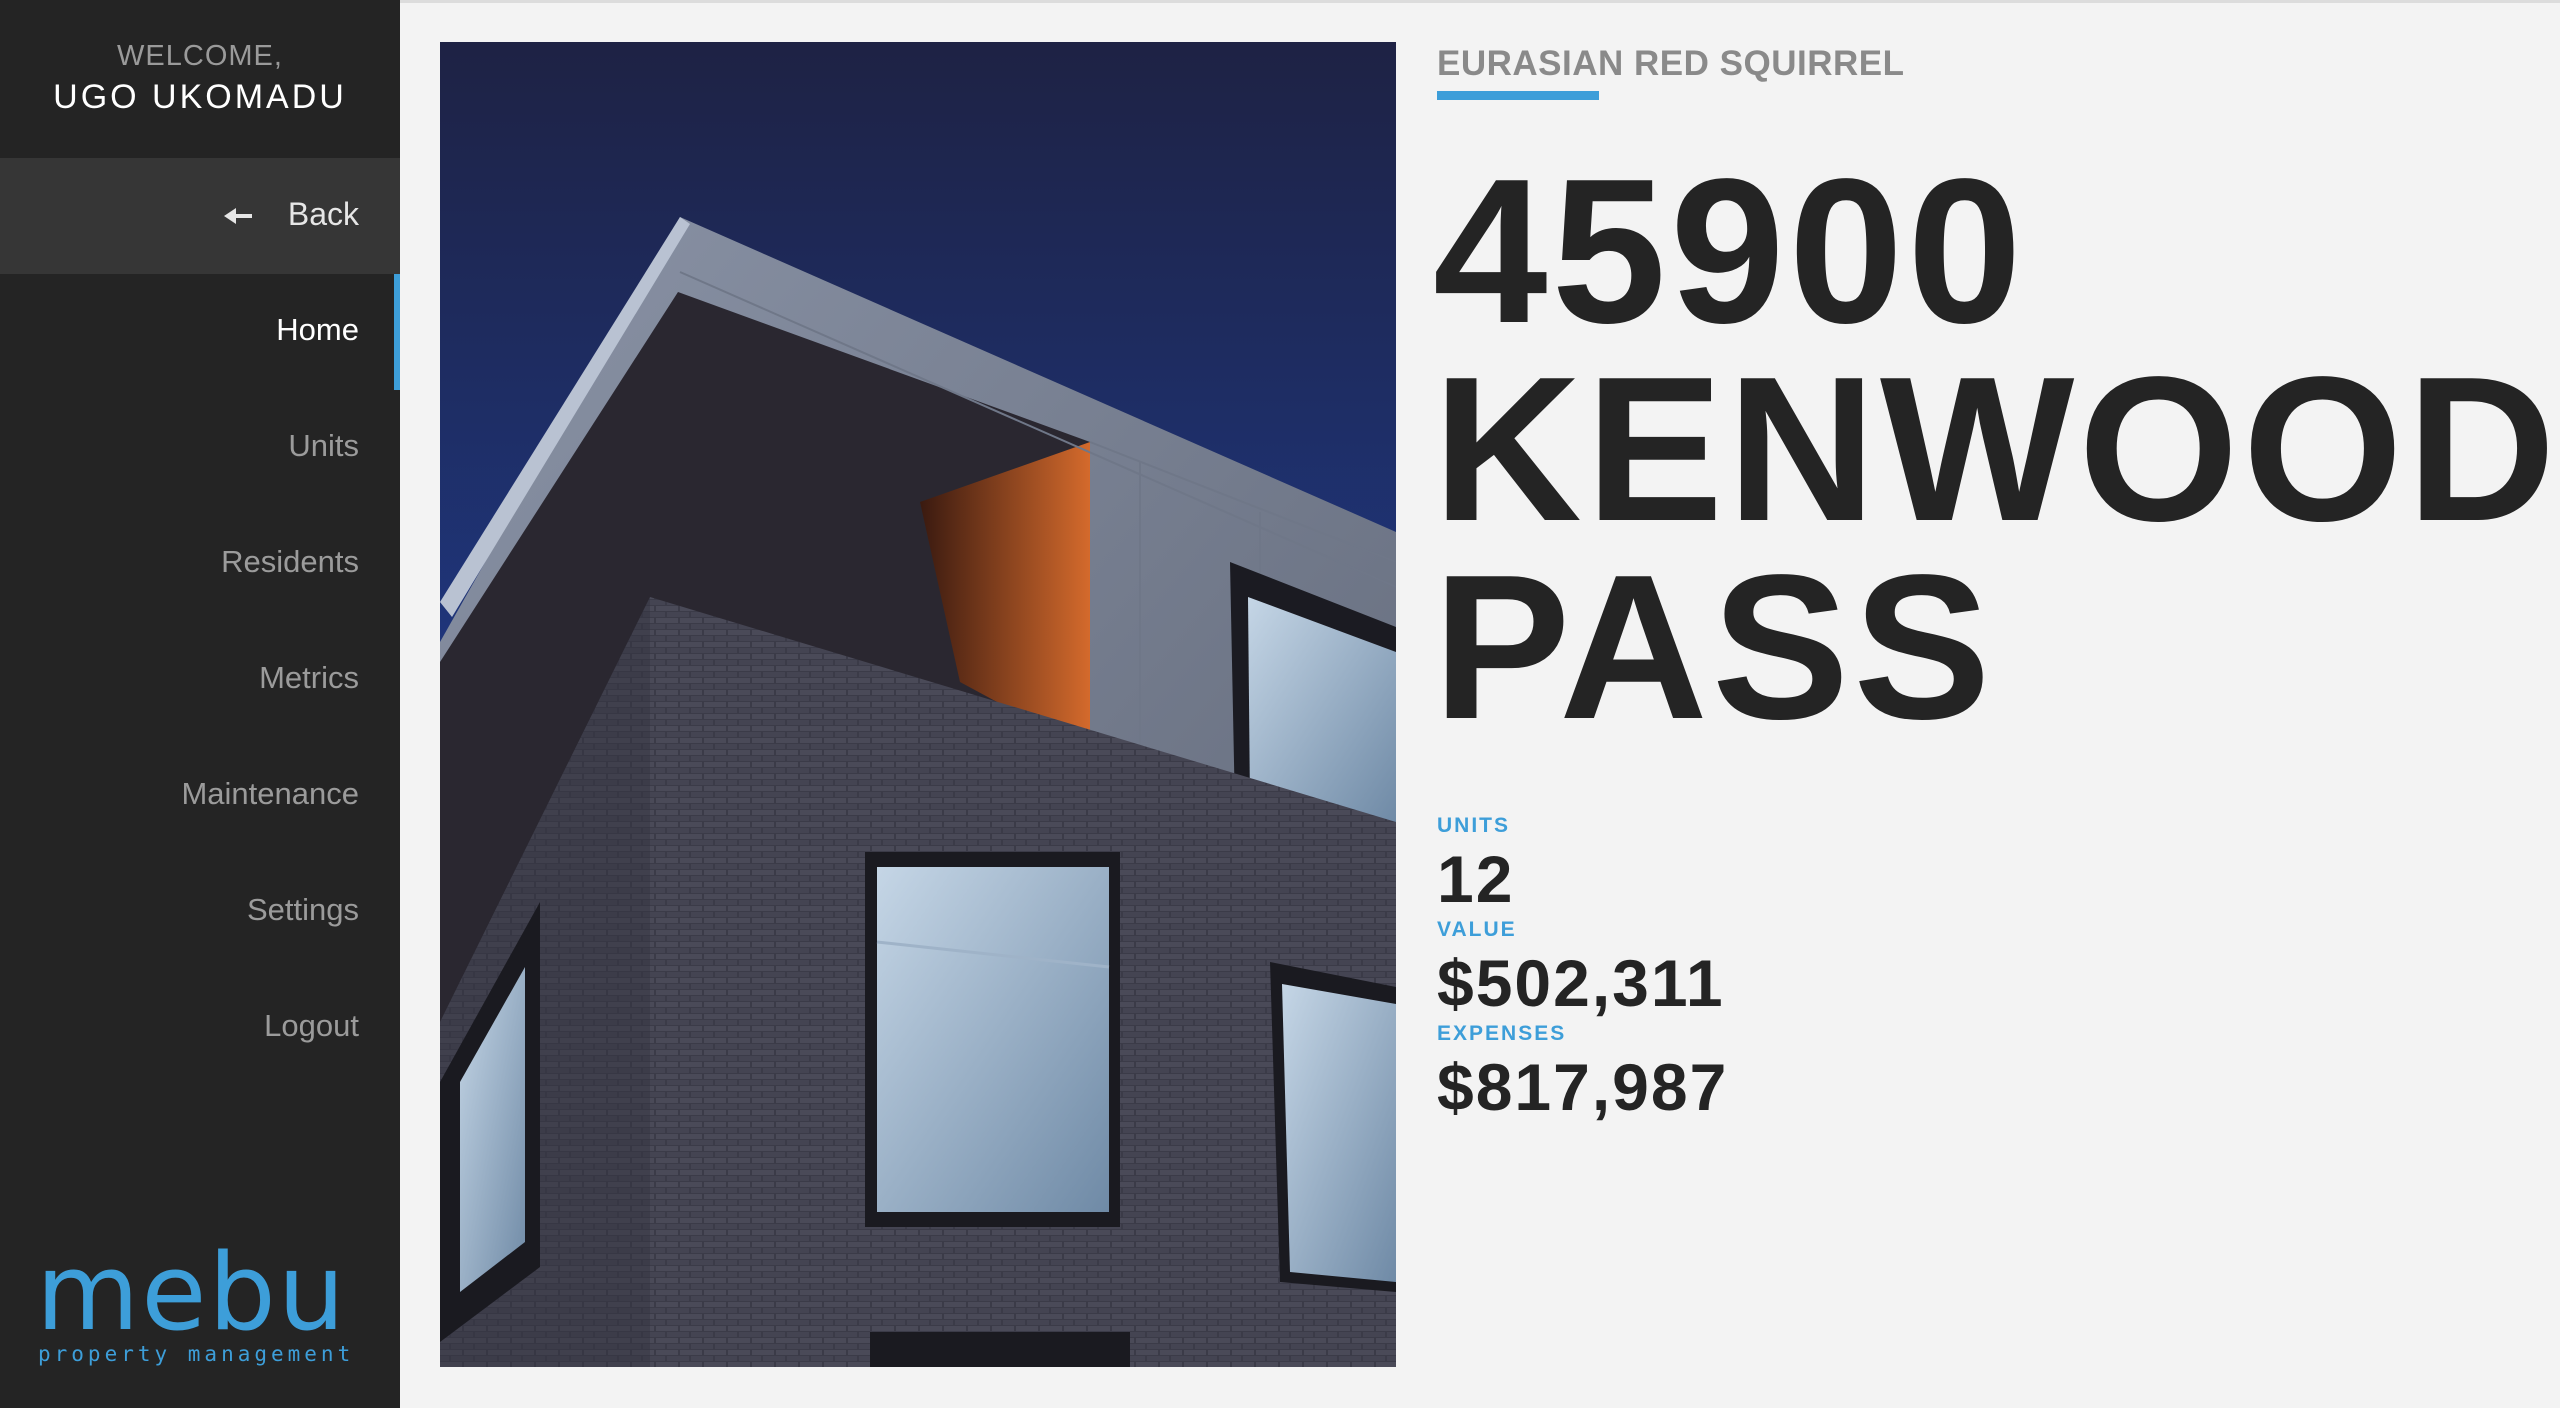 The width and height of the screenshot is (2560, 1408). Describe the element at coordinates (1729, 251) in the screenshot. I see `address-line: 45900` at that location.